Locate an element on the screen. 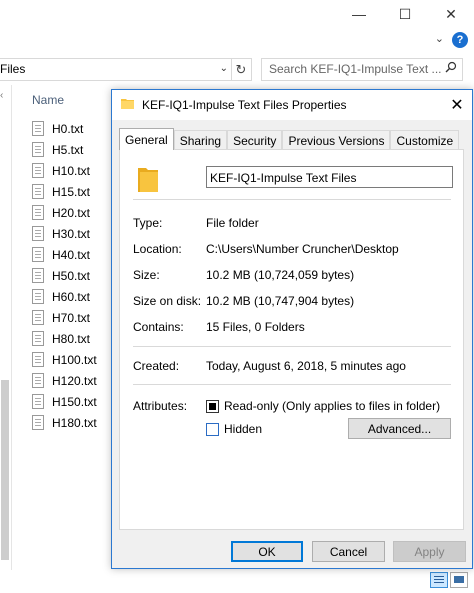 The image size is (474, 593). column-header-name: Name is located at coordinates (48, 100).